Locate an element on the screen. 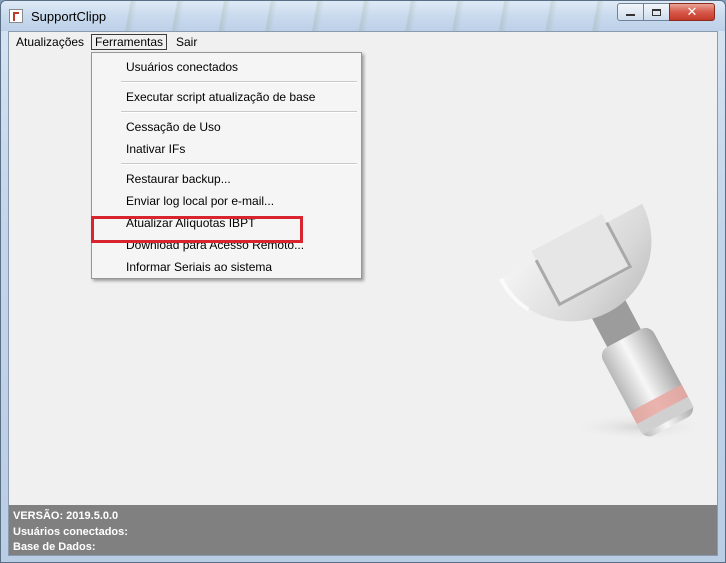 Image resolution: width=726 pixels, height=563 pixels. maximize-button is located at coordinates (656, 12).